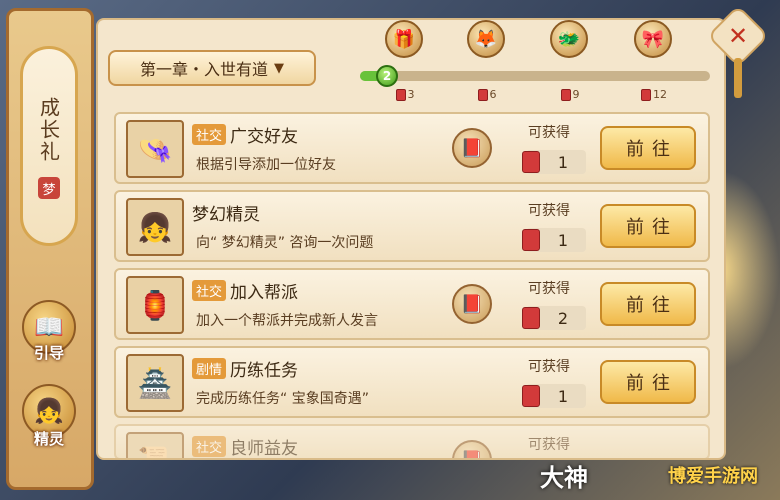 The width and height of the screenshot is (780, 500). What do you see at coordinates (738, 36) in the screenshot?
I see `close-icon: ✕` at bounding box center [738, 36].